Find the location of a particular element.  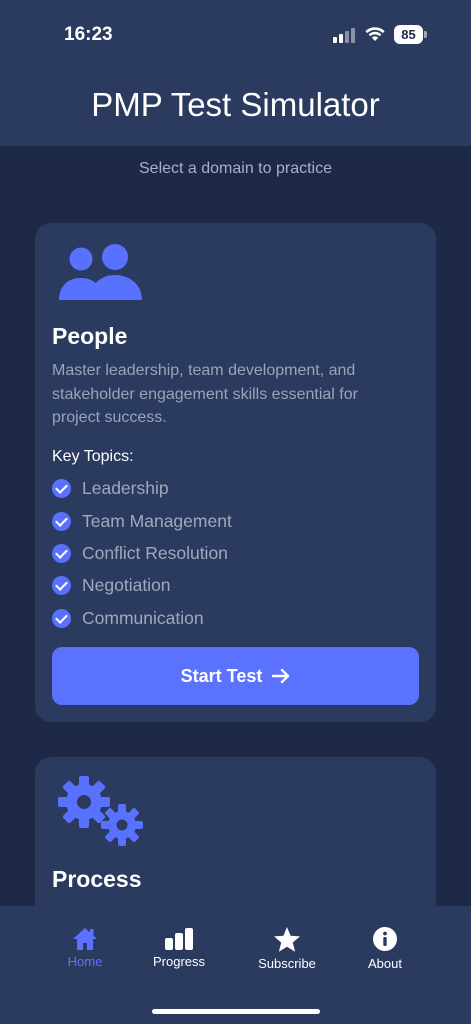

tab-progress: Progress is located at coordinates (179, 947).